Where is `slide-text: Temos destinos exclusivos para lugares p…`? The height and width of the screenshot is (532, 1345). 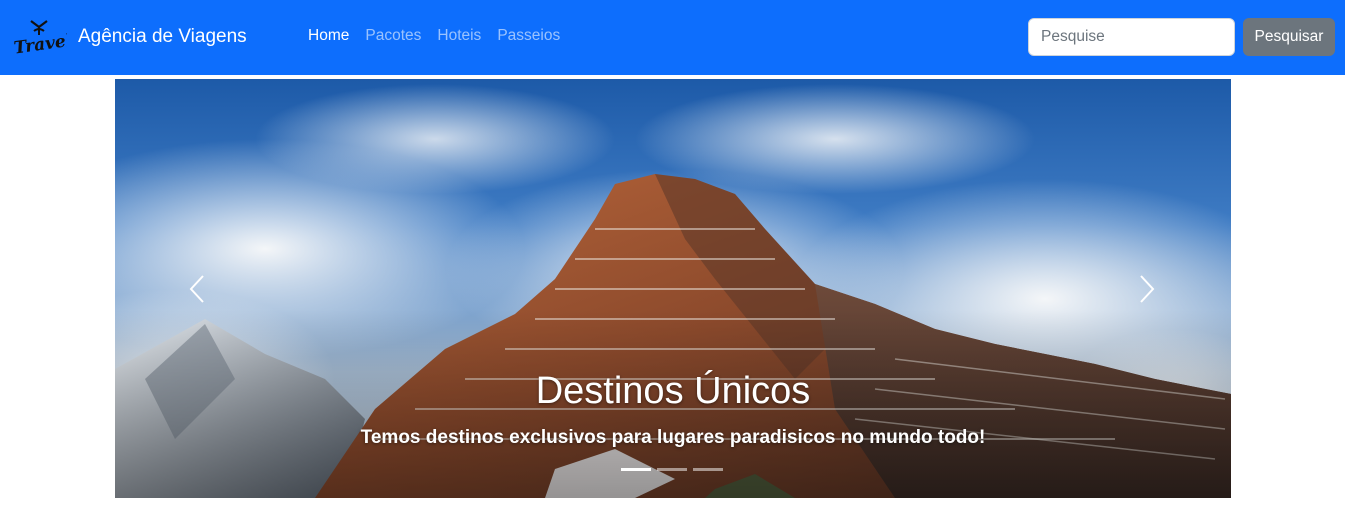 slide-text: Temos destinos exclusivos para lugares p… is located at coordinates (673, 437).